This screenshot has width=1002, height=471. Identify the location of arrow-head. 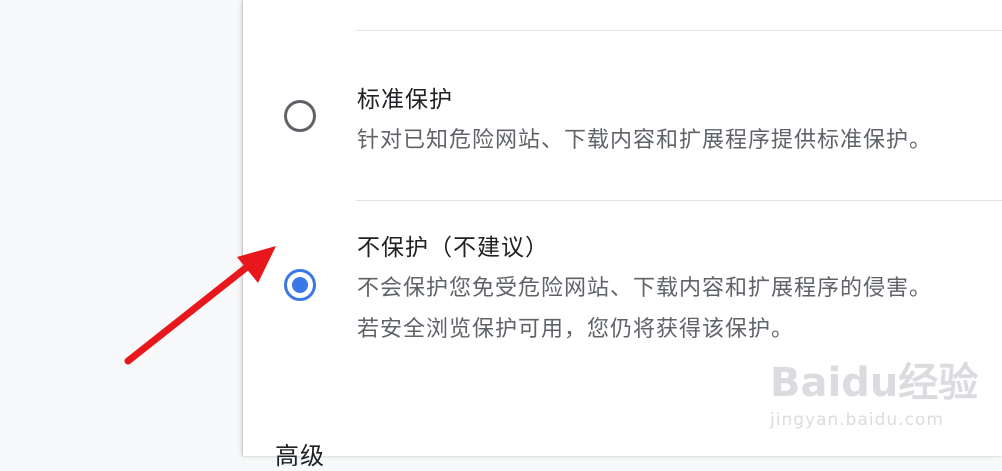
(256, 264).